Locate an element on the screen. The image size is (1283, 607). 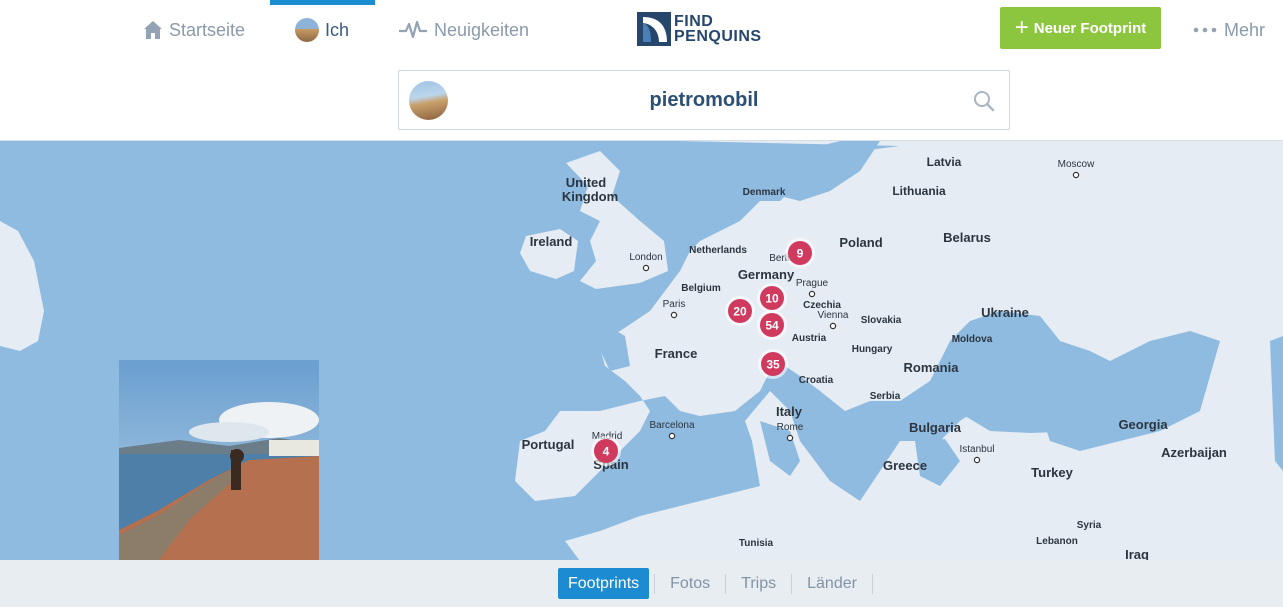
map-country-label: Lebanon is located at coordinates (1057, 541).